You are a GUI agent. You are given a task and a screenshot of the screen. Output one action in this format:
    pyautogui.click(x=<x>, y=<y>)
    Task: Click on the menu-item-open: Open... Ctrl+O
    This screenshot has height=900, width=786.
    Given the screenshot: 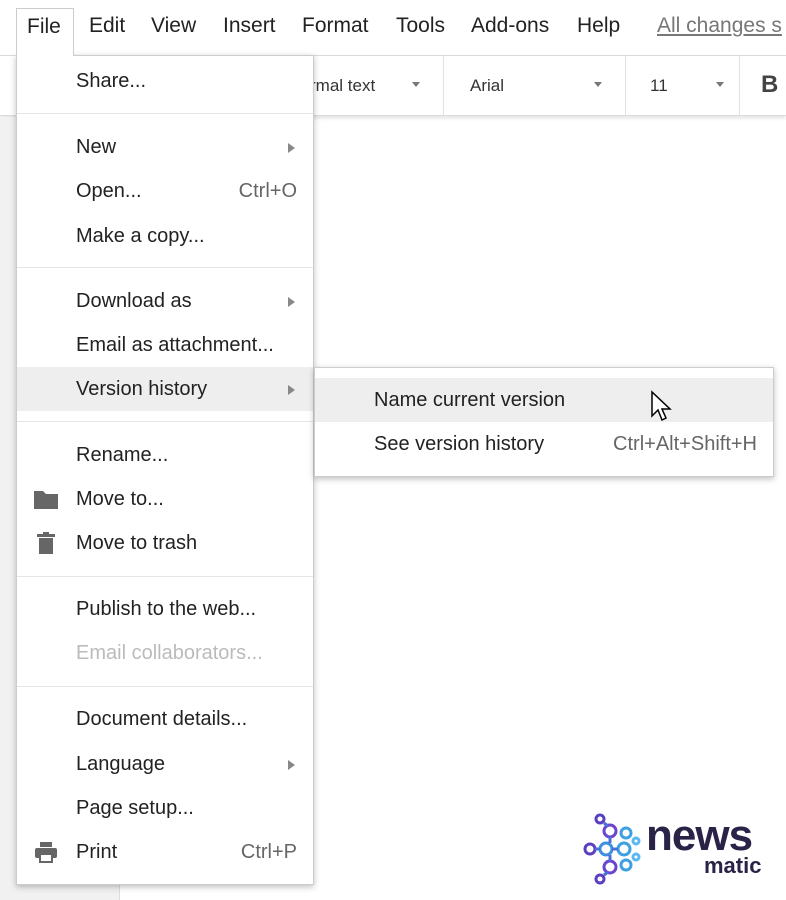 What is the action you would take?
    pyautogui.click(x=165, y=191)
    